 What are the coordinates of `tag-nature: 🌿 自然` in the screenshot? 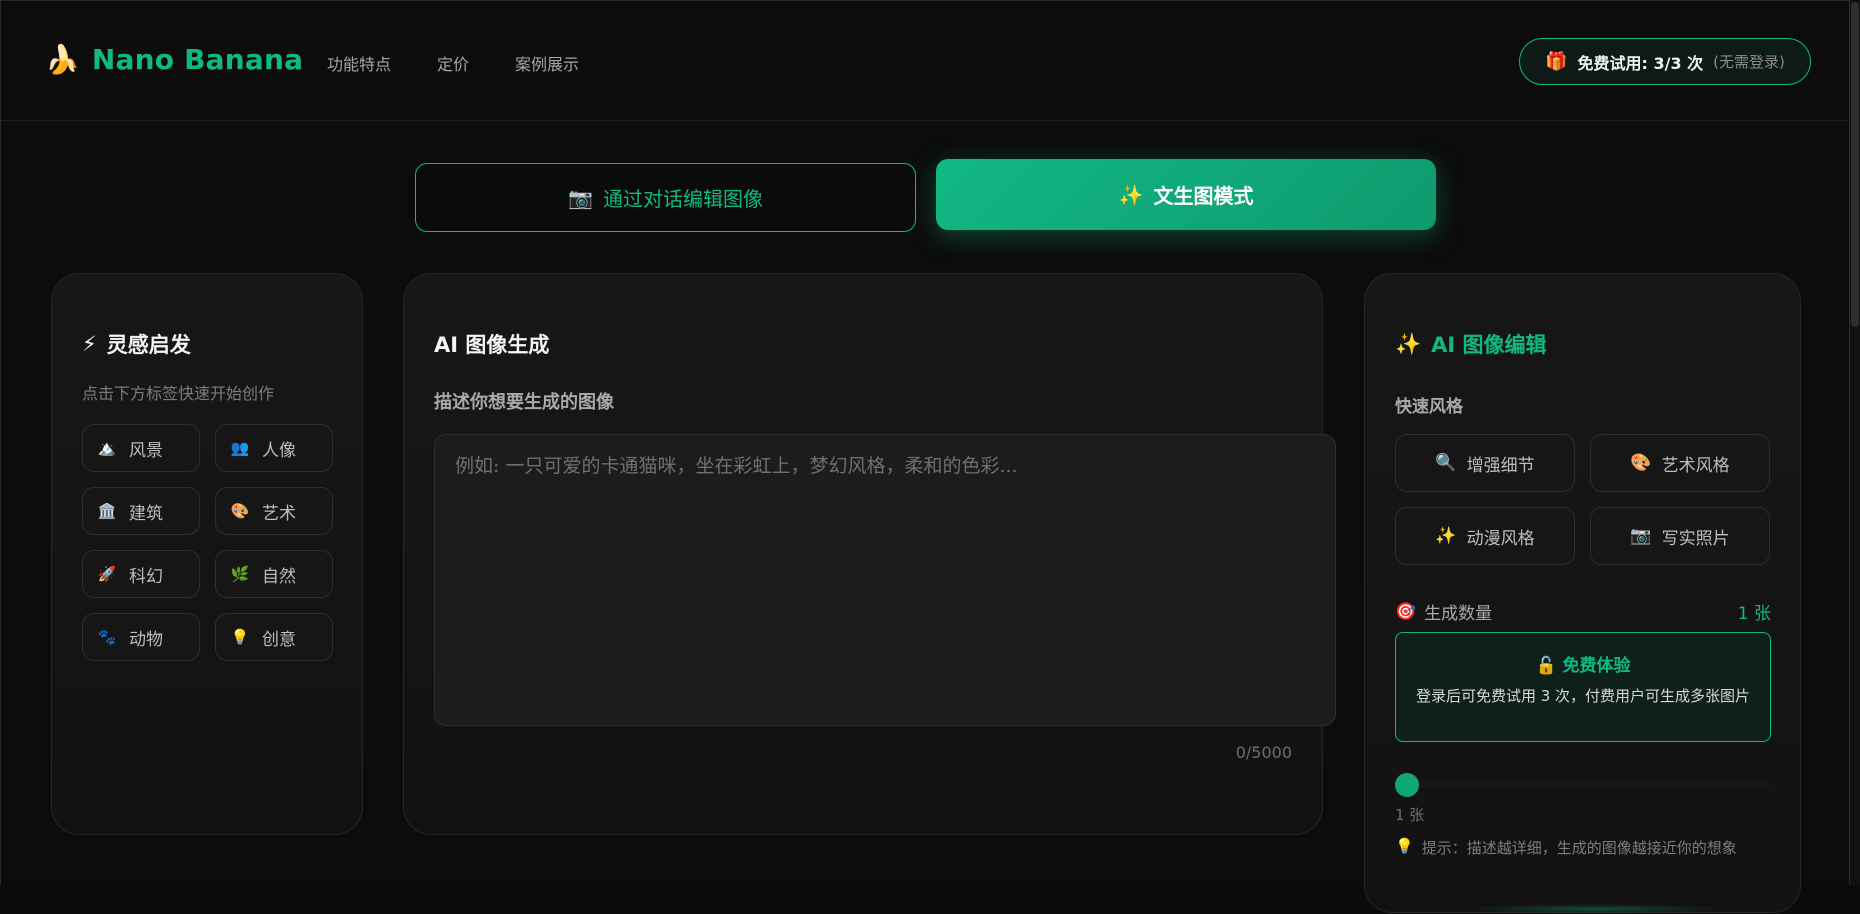 It's located at (274, 574).